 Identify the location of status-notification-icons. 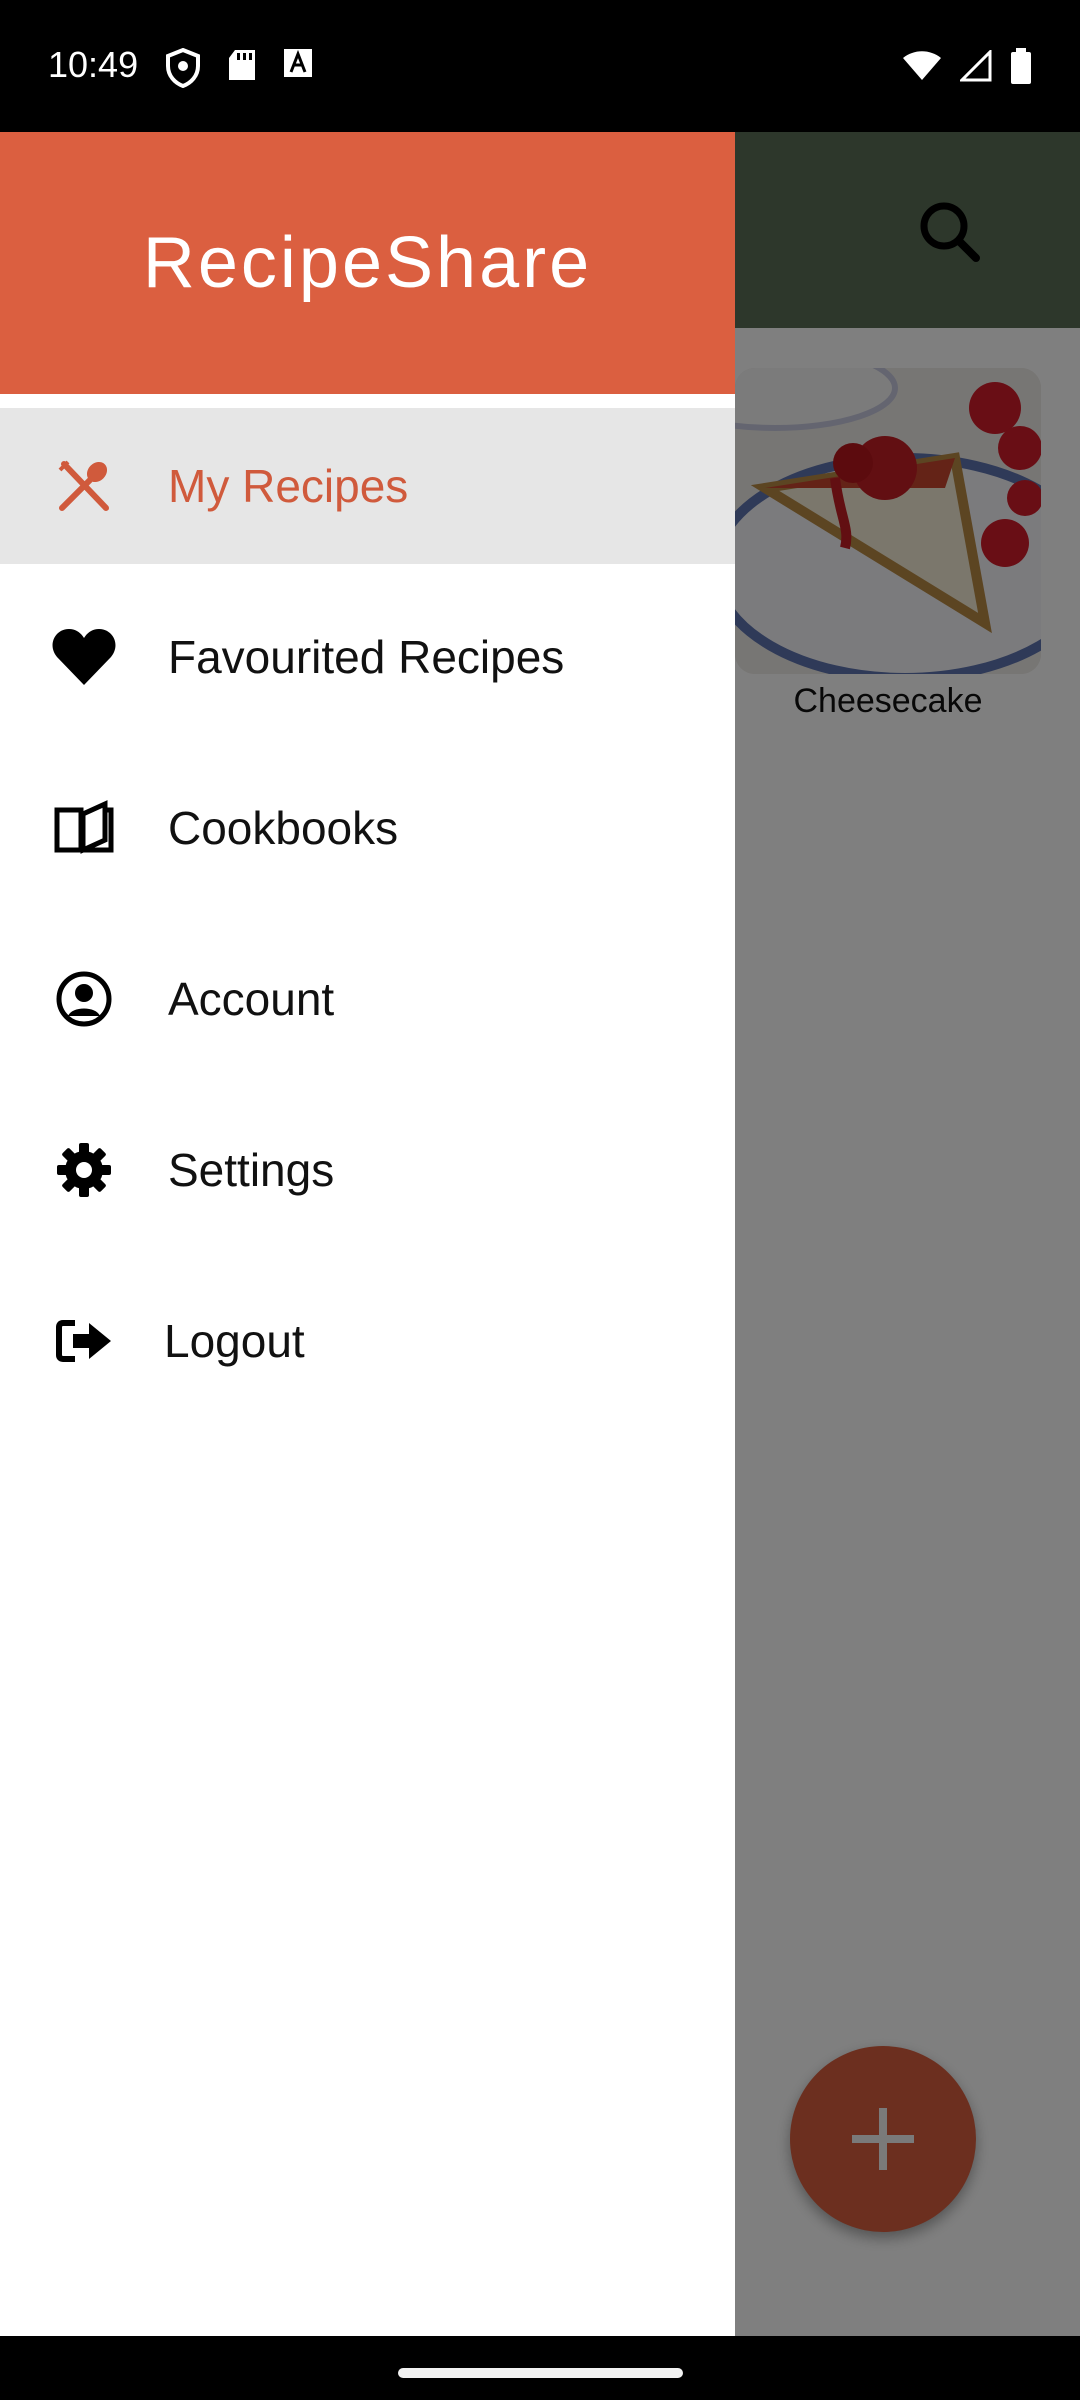
(239, 69).